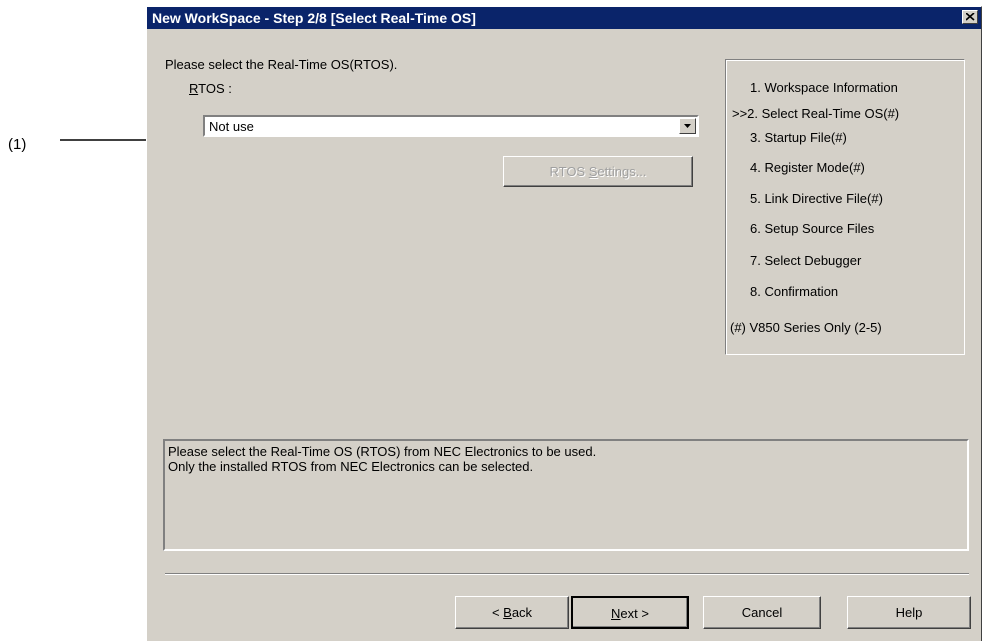  What do you see at coordinates (569, 171) in the screenshot?
I see `rtos-settings-label-pre: RTOS` at bounding box center [569, 171].